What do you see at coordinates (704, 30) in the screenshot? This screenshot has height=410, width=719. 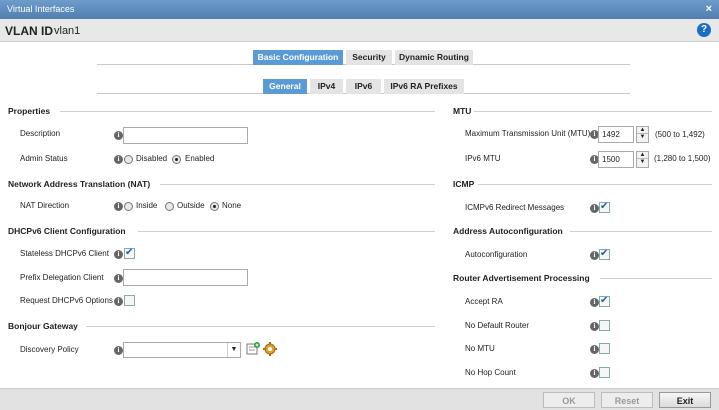 I see `help-icon: ?` at bounding box center [704, 30].